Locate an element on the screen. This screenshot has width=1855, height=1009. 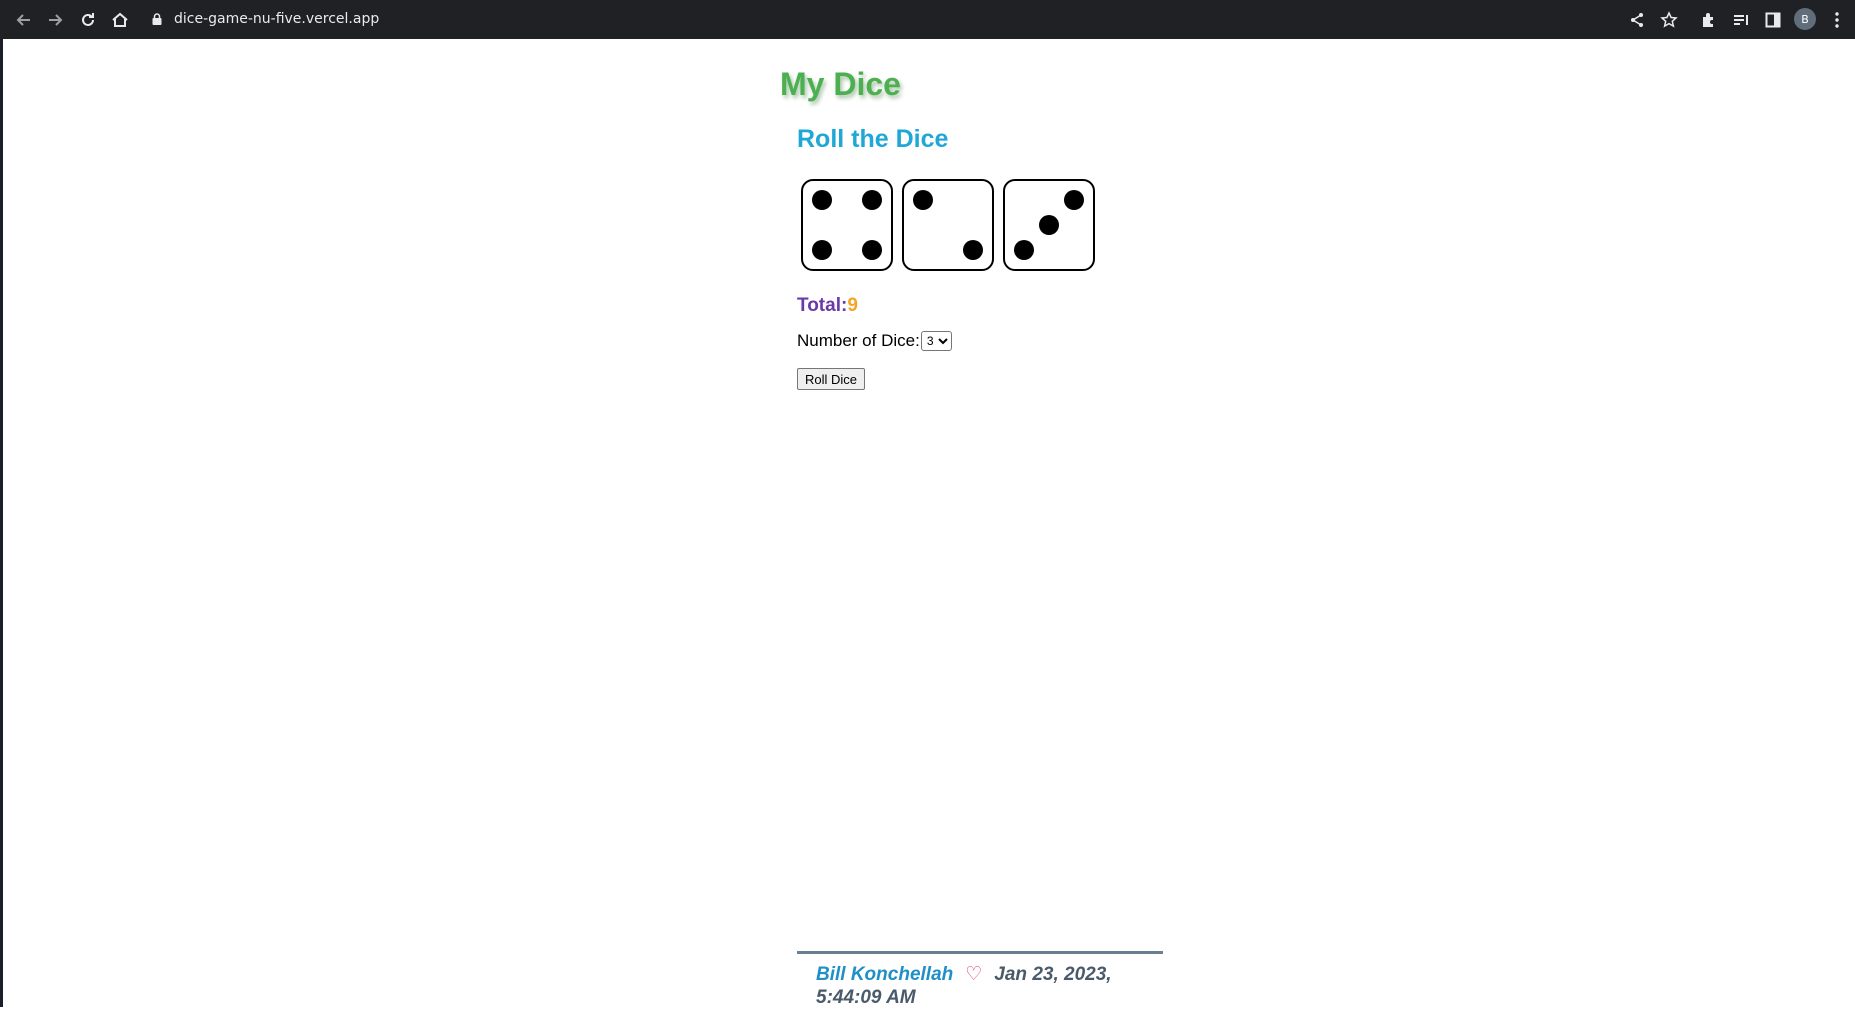
share-icon is located at coordinates (1637, 20).